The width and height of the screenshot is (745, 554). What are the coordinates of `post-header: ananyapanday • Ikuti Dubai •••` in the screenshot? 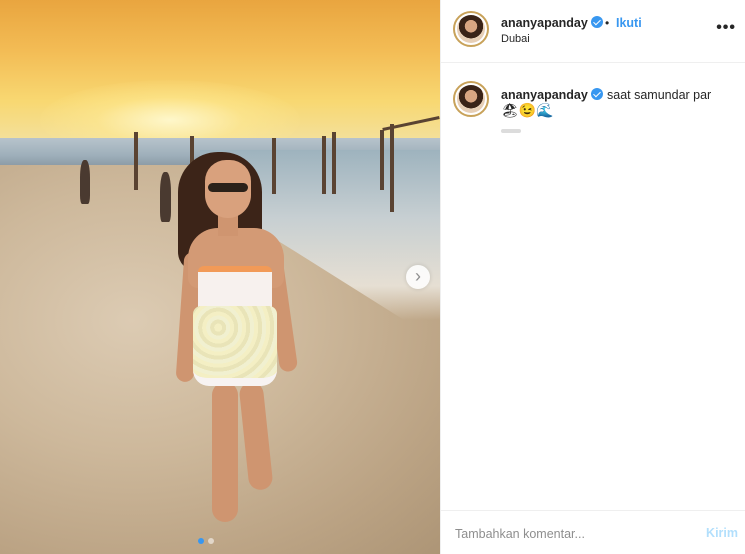 It's located at (593, 31).